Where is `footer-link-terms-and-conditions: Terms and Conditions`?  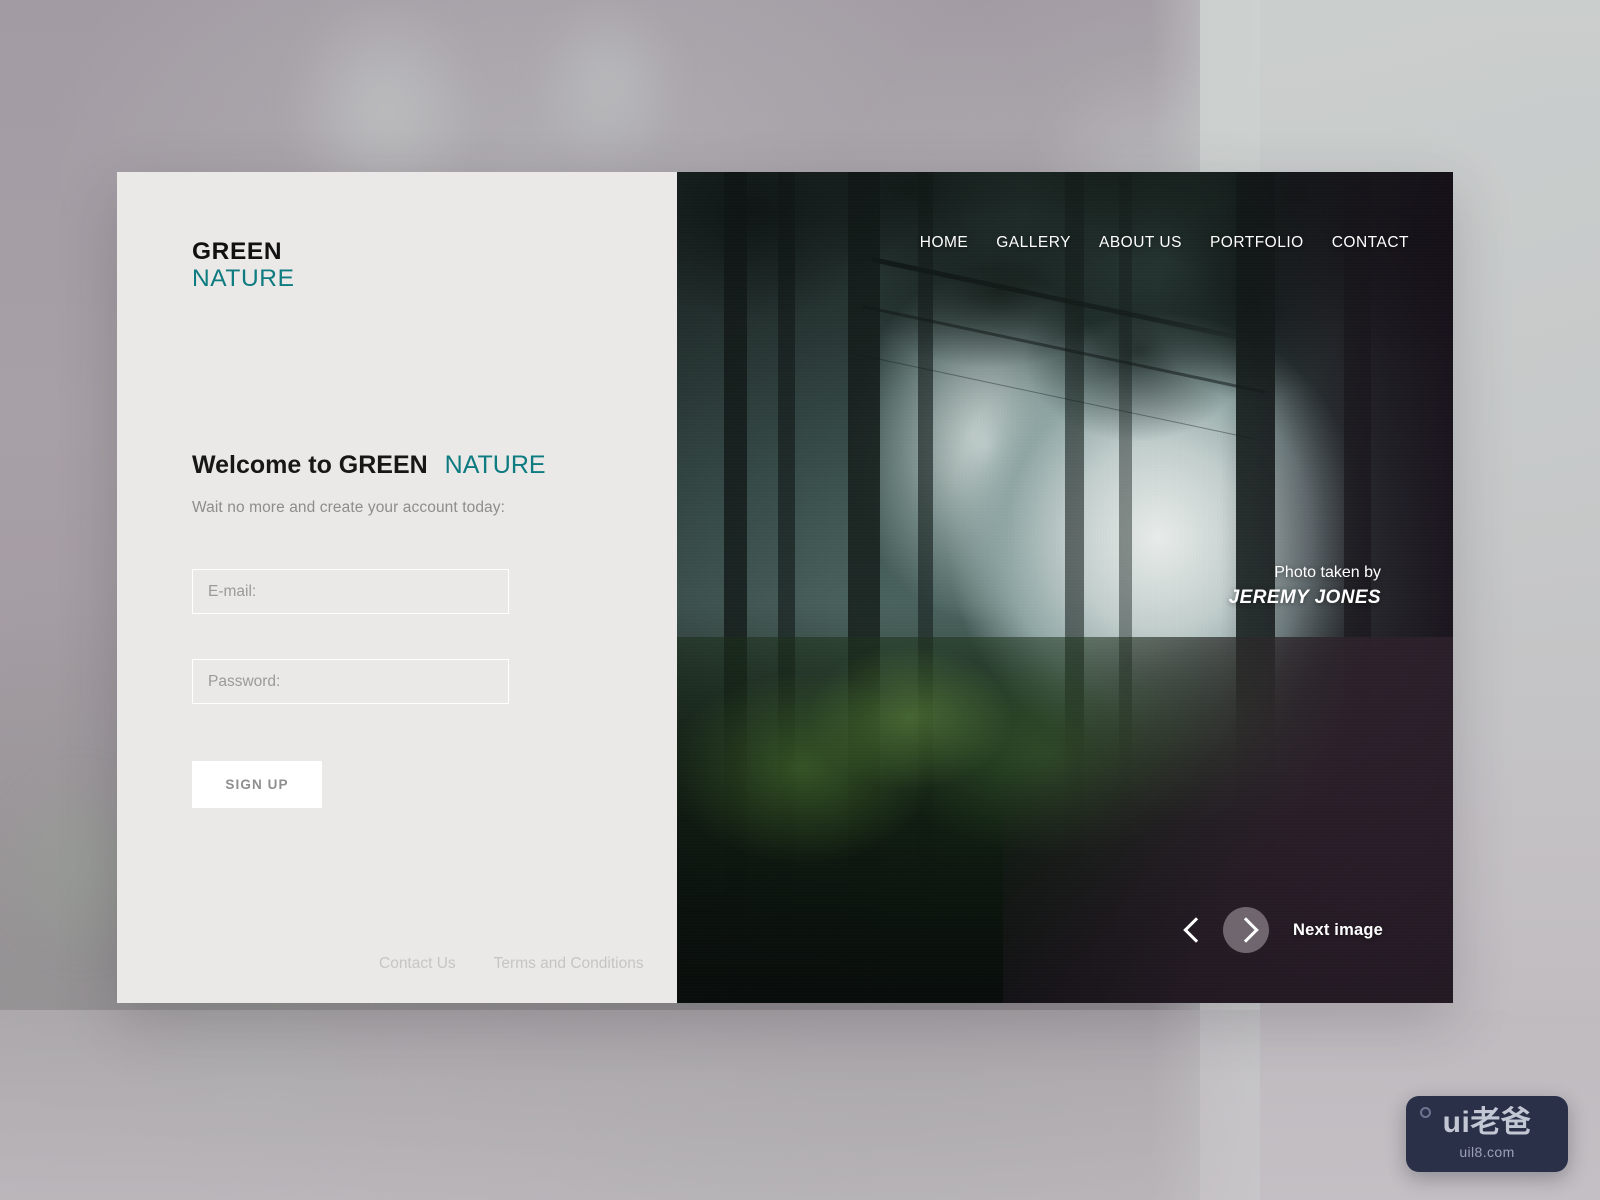
footer-link-terms-and-conditions: Terms and Conditions is located at coordinates (569, 964).